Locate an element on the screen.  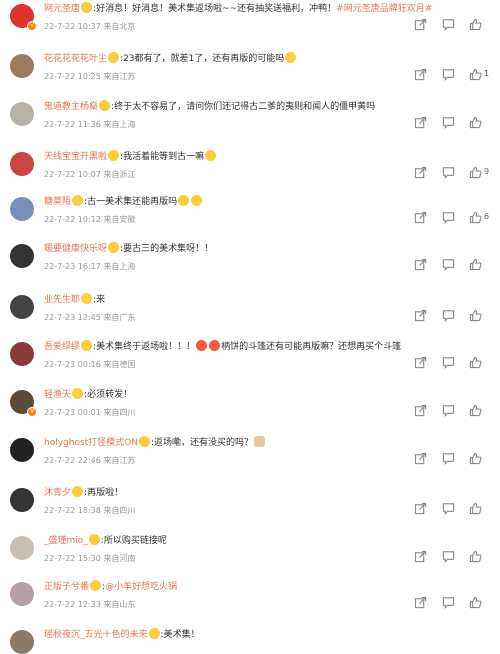
comment-username: 暖要健康快乐呀 is located at coordinates (75, 249).